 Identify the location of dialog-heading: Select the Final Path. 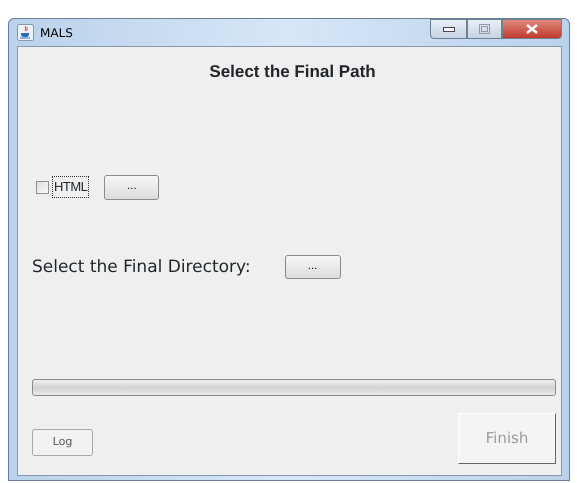
(292, 72).